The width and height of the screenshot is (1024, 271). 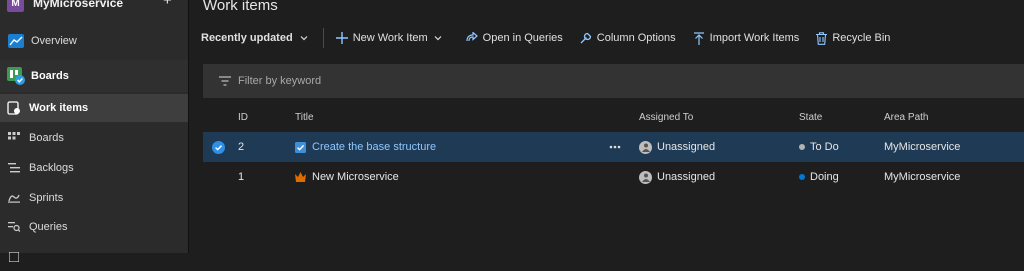 I want to click on more-options-icon, so click(x=615, y=147).